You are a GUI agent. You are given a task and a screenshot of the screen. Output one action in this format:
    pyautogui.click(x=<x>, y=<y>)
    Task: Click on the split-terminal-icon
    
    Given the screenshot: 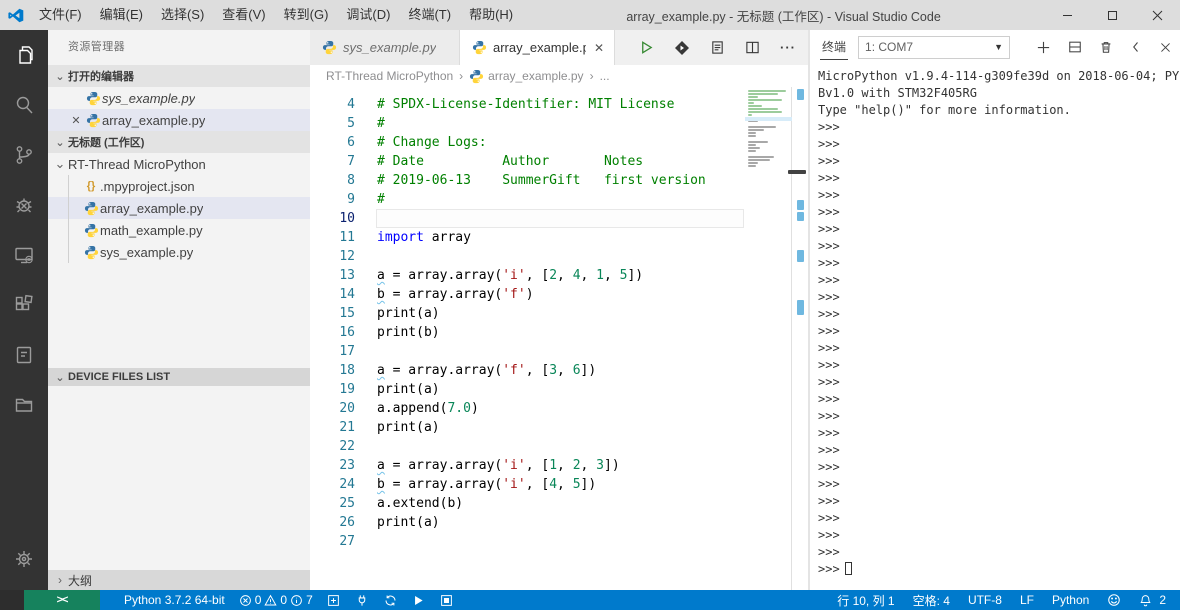 What is the action you would take?
    pyautogui.click(x=1075, y=47)
    